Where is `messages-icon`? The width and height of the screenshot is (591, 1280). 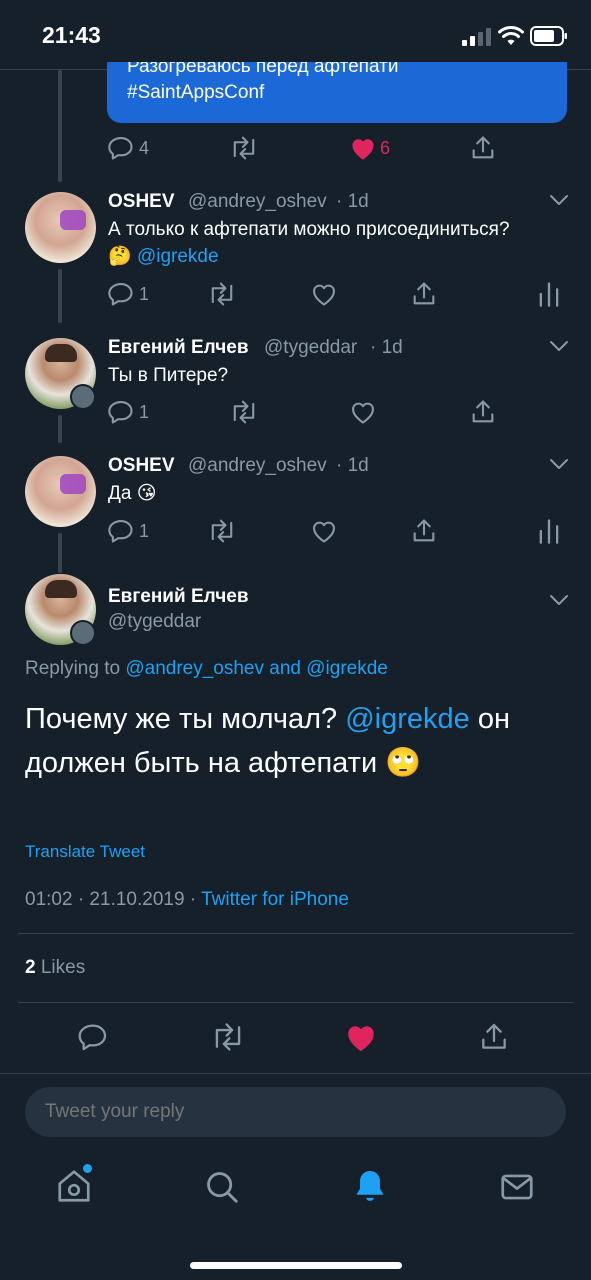 messages-icon is located at coordinates (517, 1187).